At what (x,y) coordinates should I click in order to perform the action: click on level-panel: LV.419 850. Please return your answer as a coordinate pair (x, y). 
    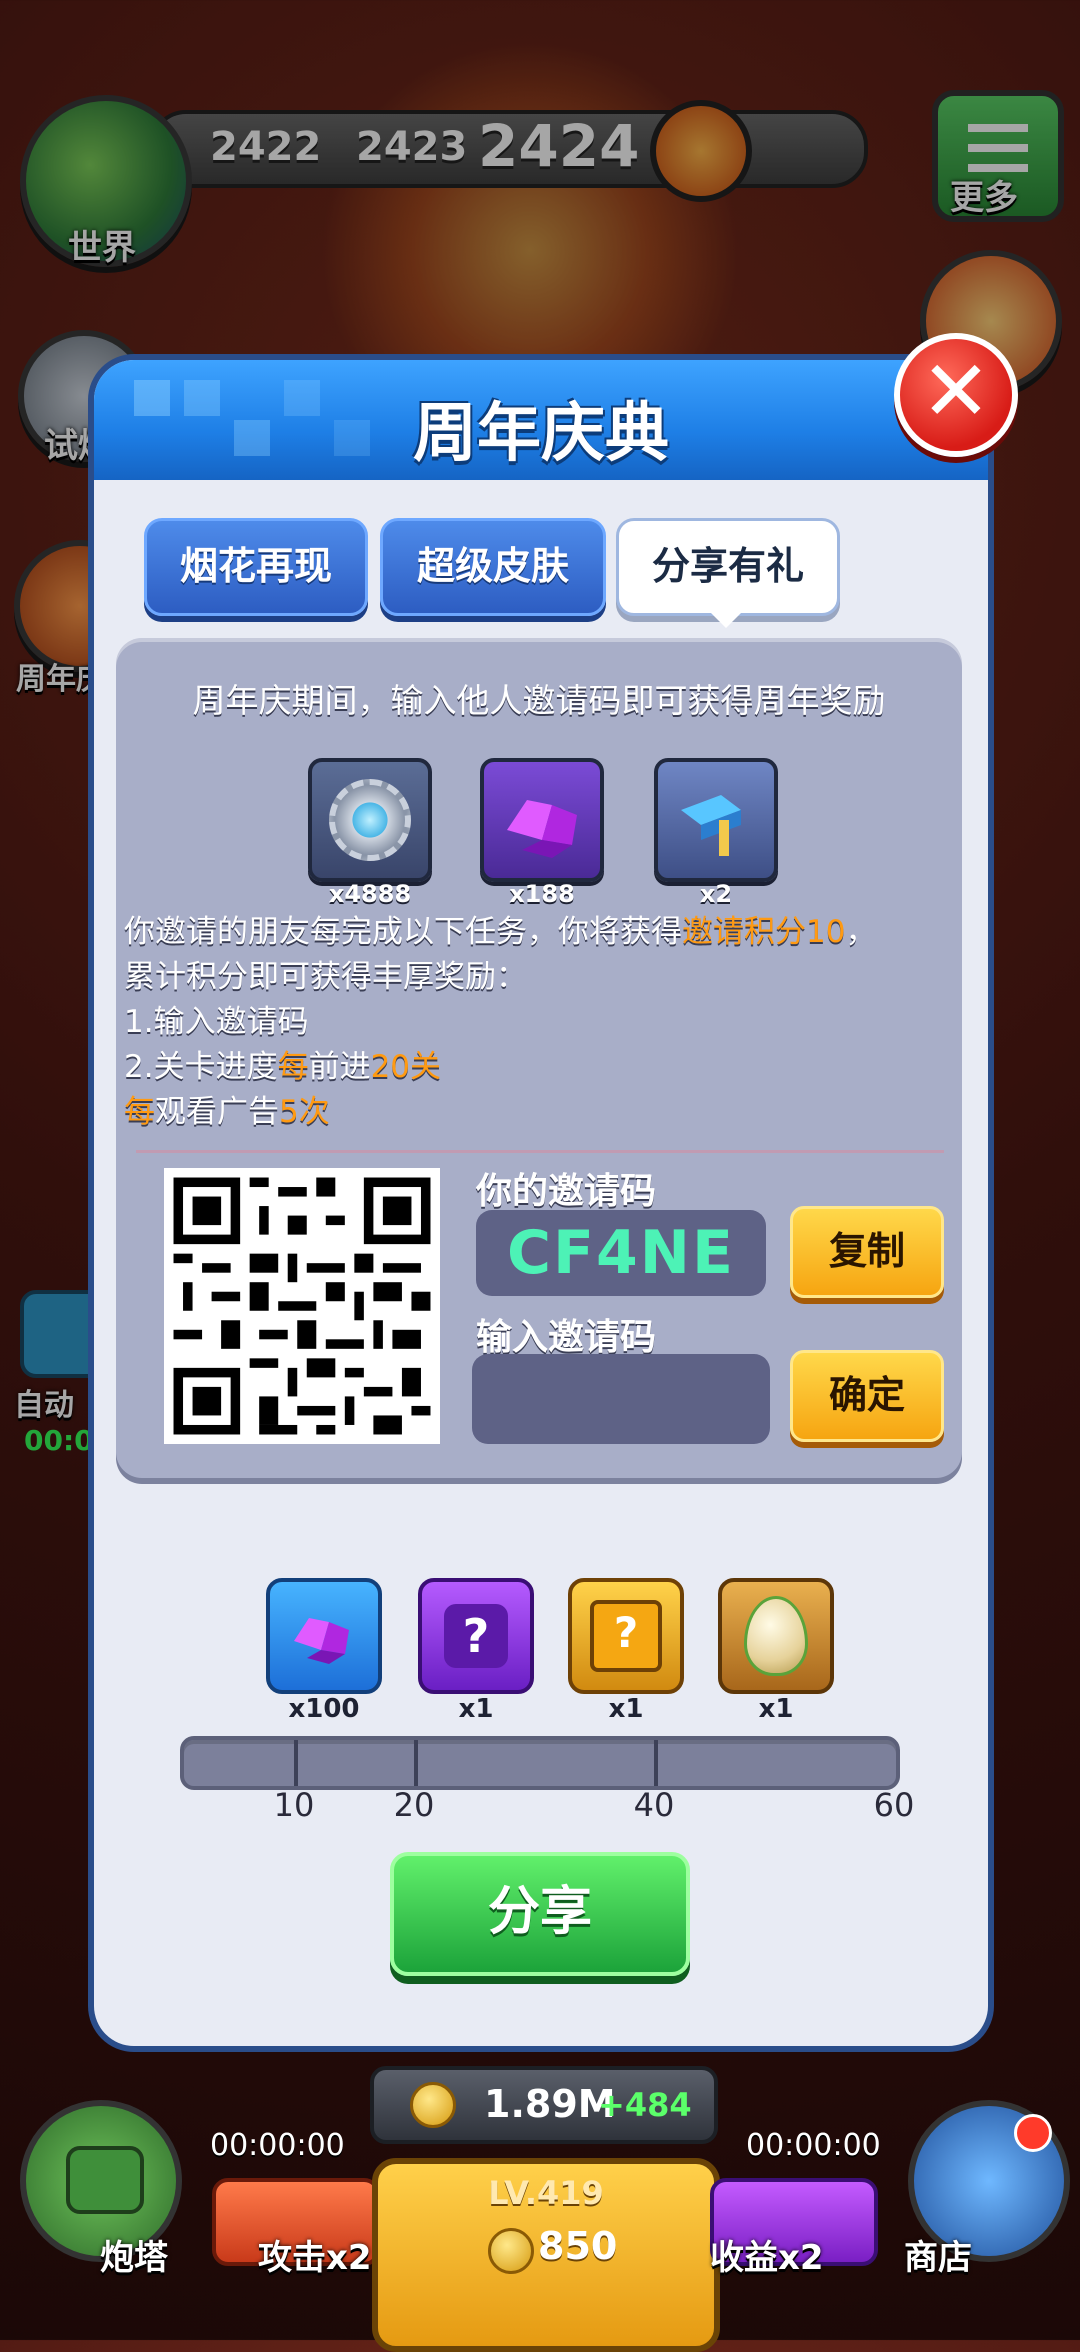
    Looking at the image, I should click on (546, 2255).